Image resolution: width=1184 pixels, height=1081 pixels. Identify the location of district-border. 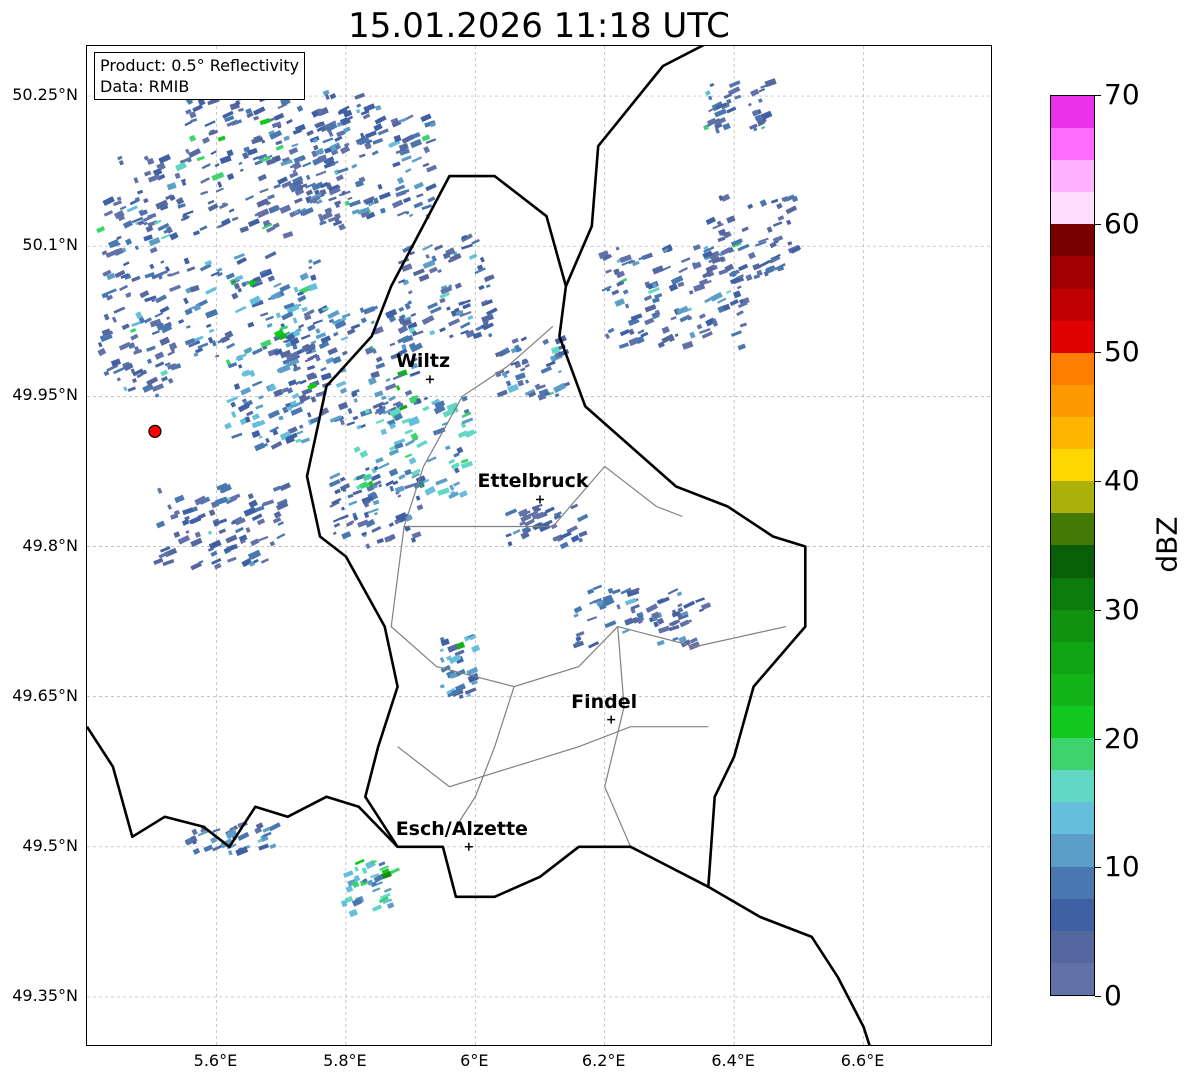
(618, 737).